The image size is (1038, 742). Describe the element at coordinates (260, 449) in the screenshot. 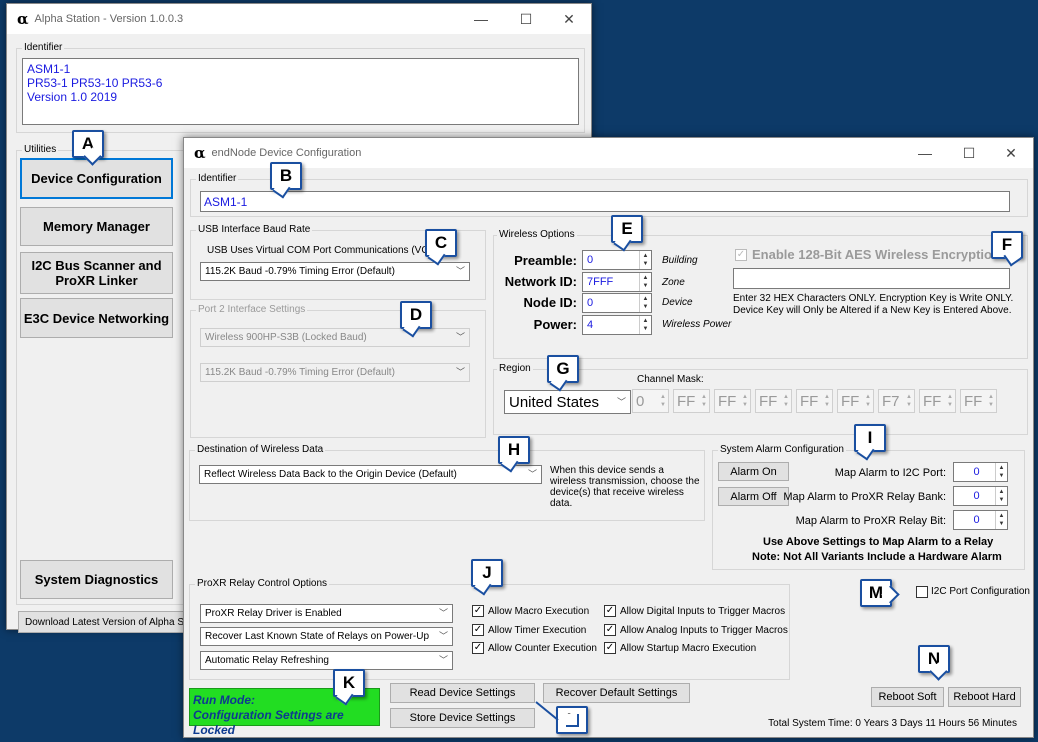

I see `destination-label: Destination of Wireless Data` at that location.